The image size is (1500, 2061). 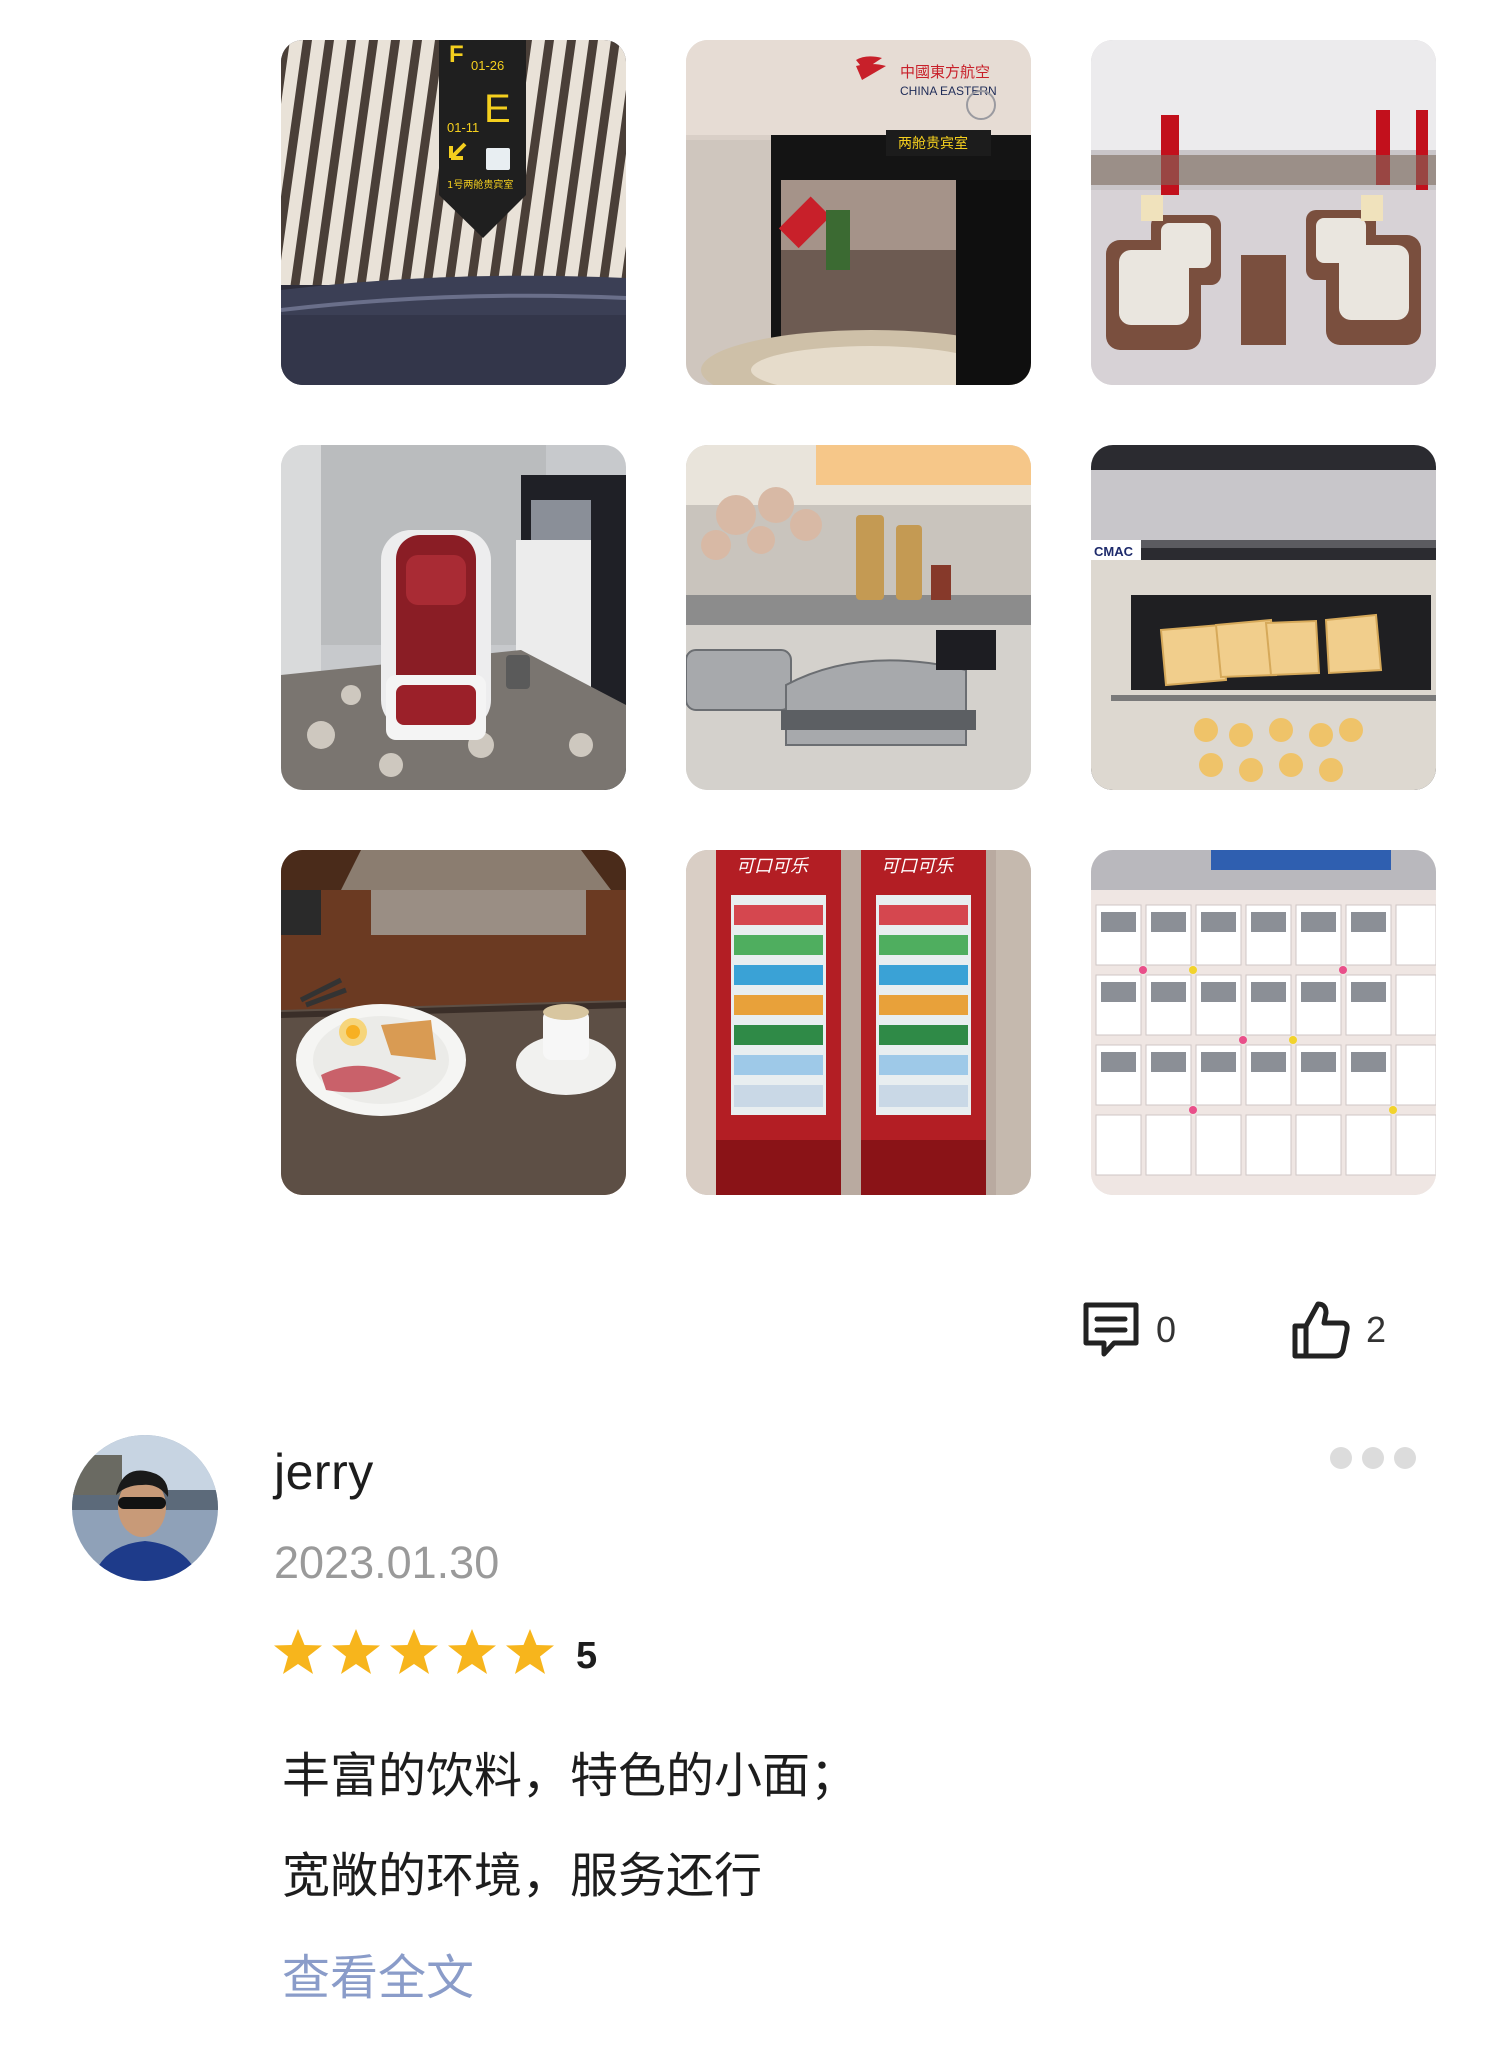 What do you see at coordinates (918, 866) in the screenshot?
I see `fridge-brand-right: 可口可乐` at bounding box center [918, 866].